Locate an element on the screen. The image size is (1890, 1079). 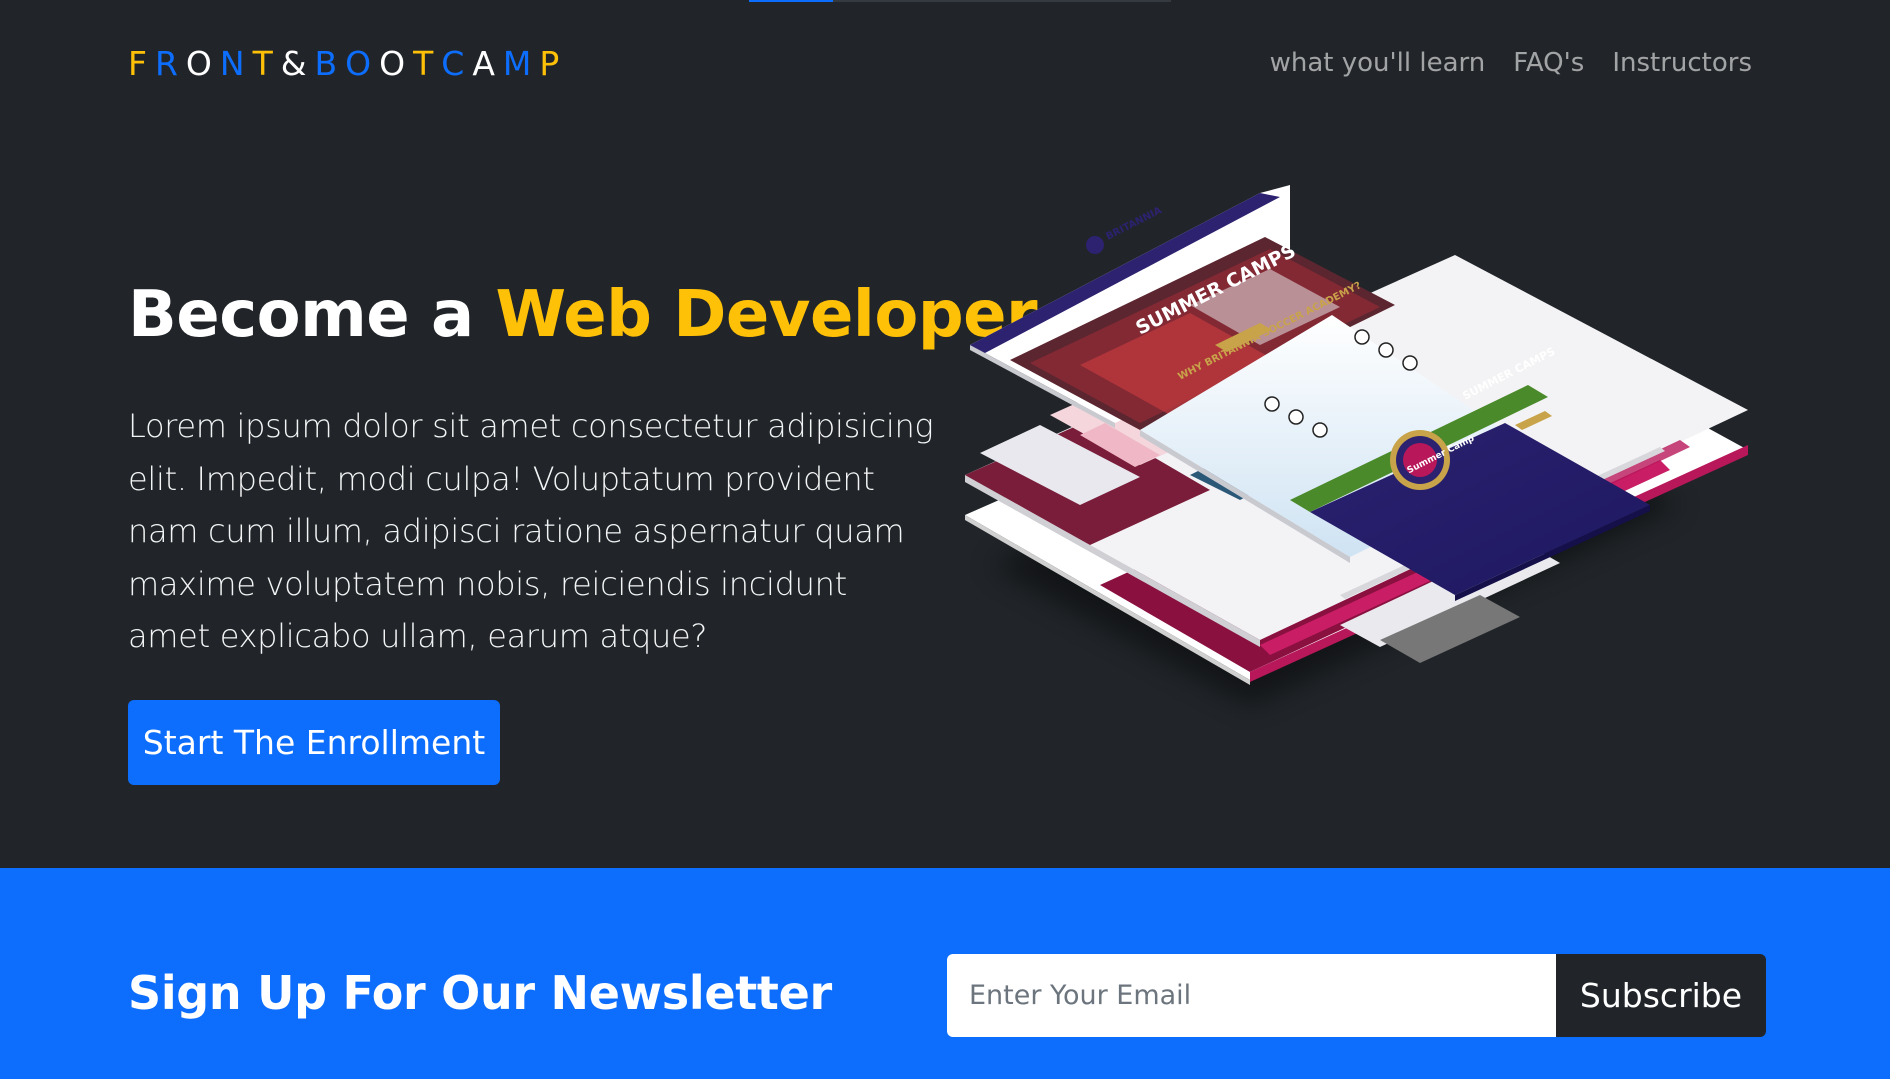
brand-letter: A is located at coordinates (487, 63).